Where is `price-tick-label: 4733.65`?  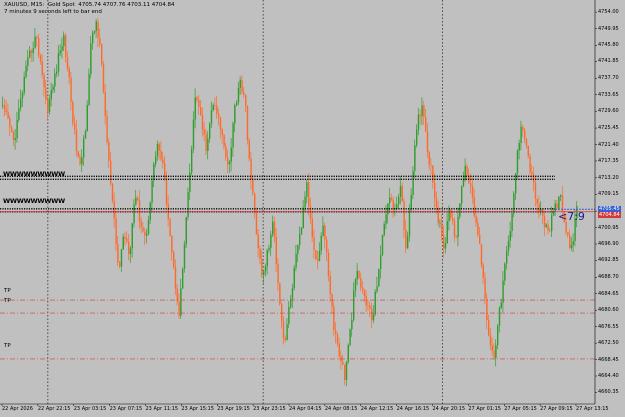
price-tick-label: 4733.65 is located at coordinates (608, 94).